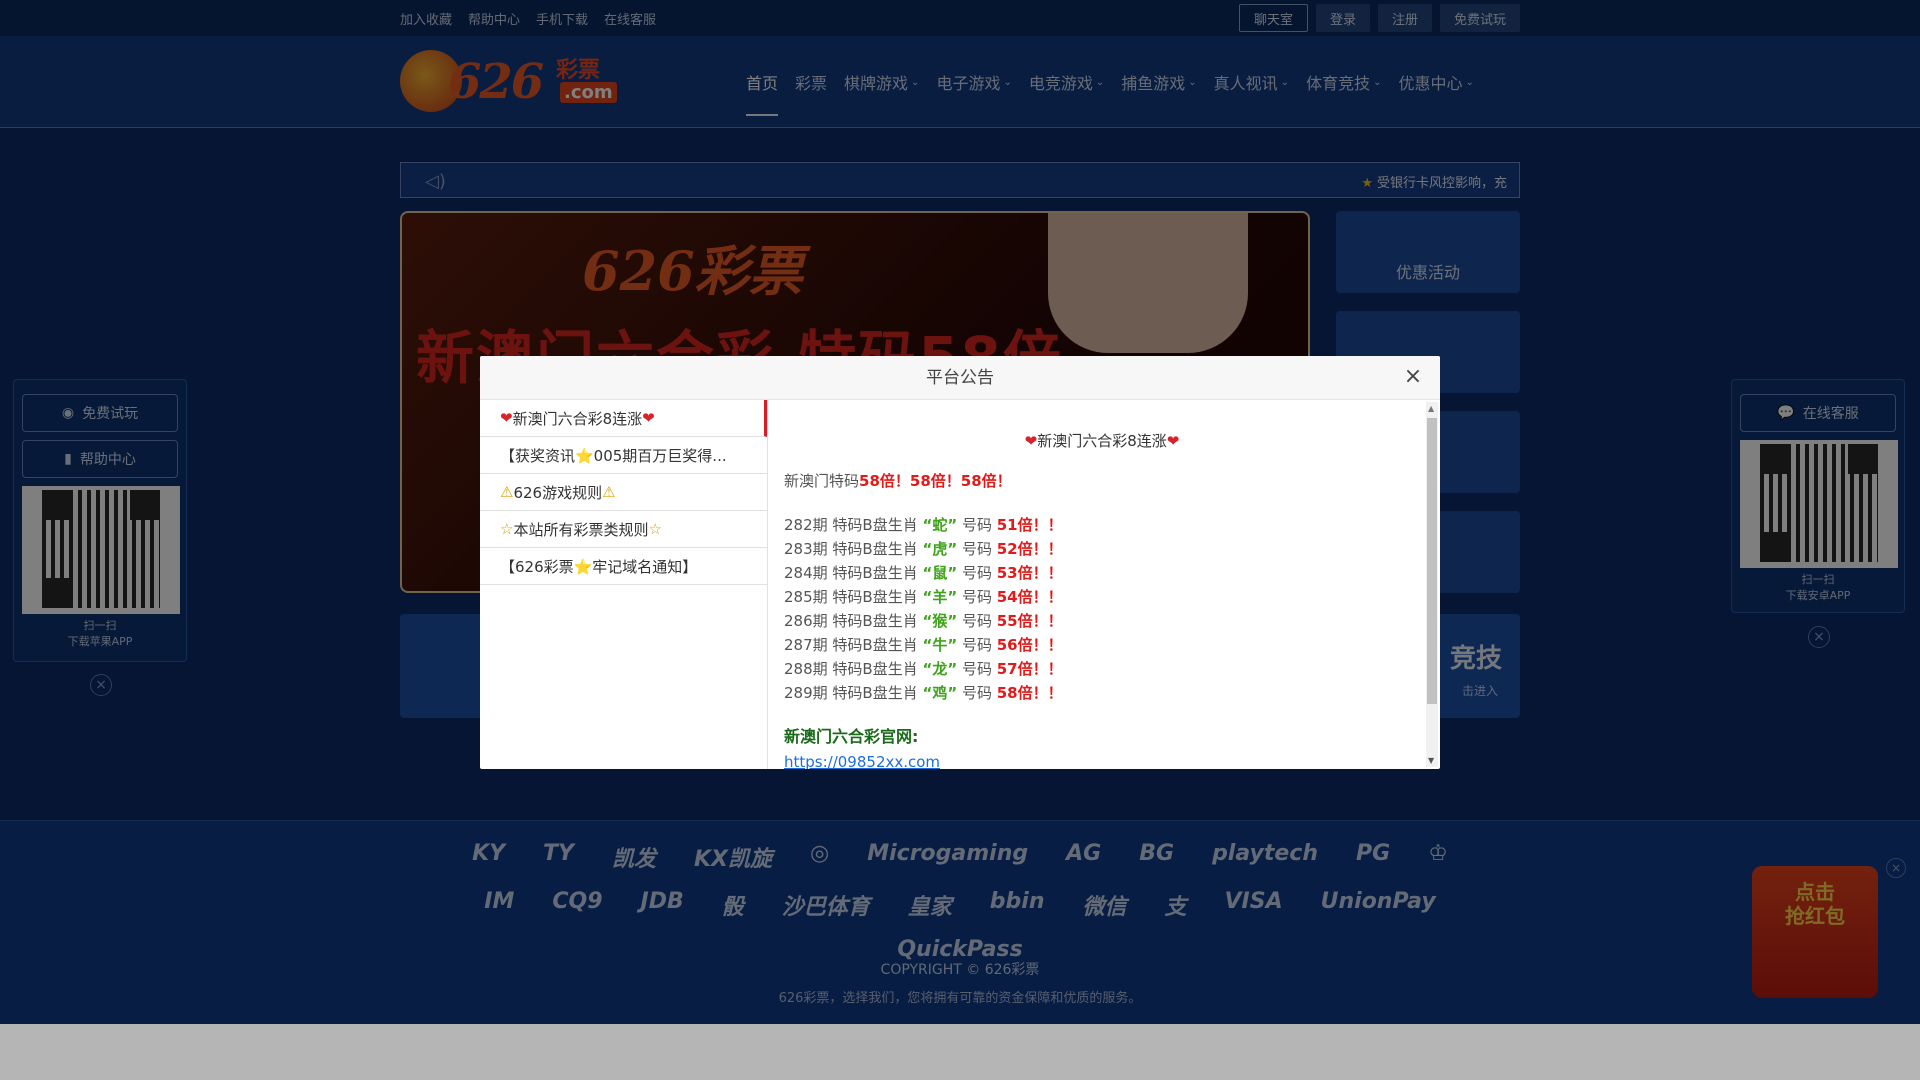 Image resolution: width=1920 pixels, height=1080 pixels. I want to click on tab-label: 【626彩票⭐牢记域名通知】, so click(599, 566).